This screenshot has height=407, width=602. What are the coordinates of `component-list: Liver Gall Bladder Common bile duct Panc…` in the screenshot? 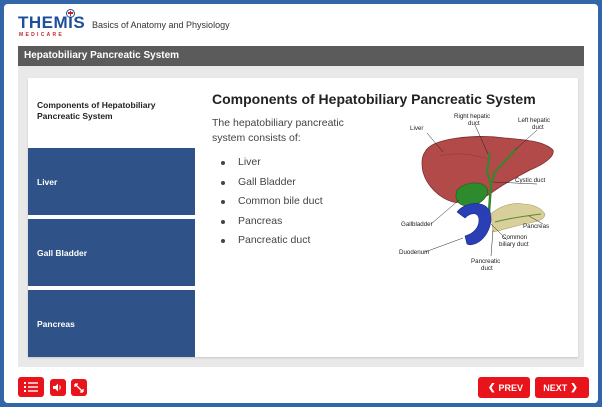 It's located at (271, 205).